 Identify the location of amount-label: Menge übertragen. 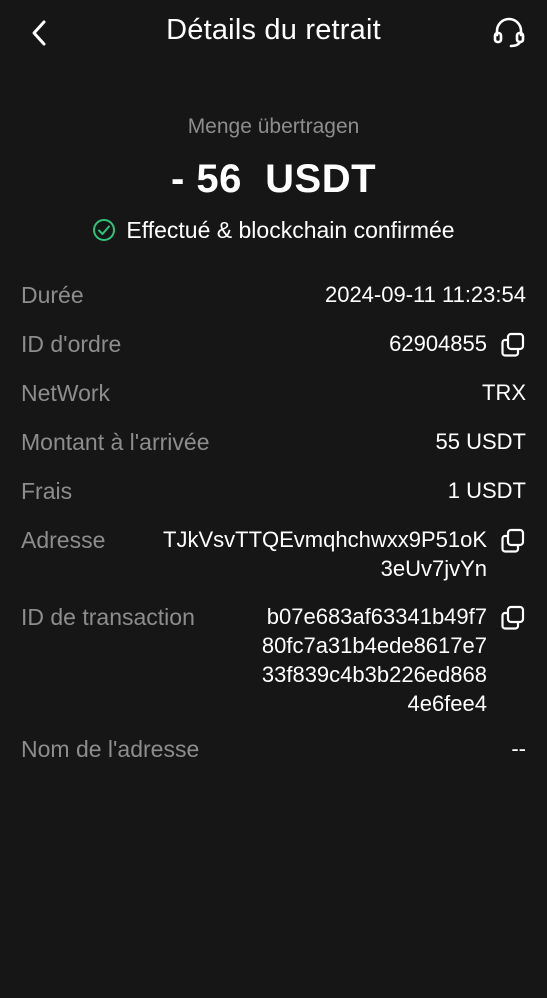
(273, 126).